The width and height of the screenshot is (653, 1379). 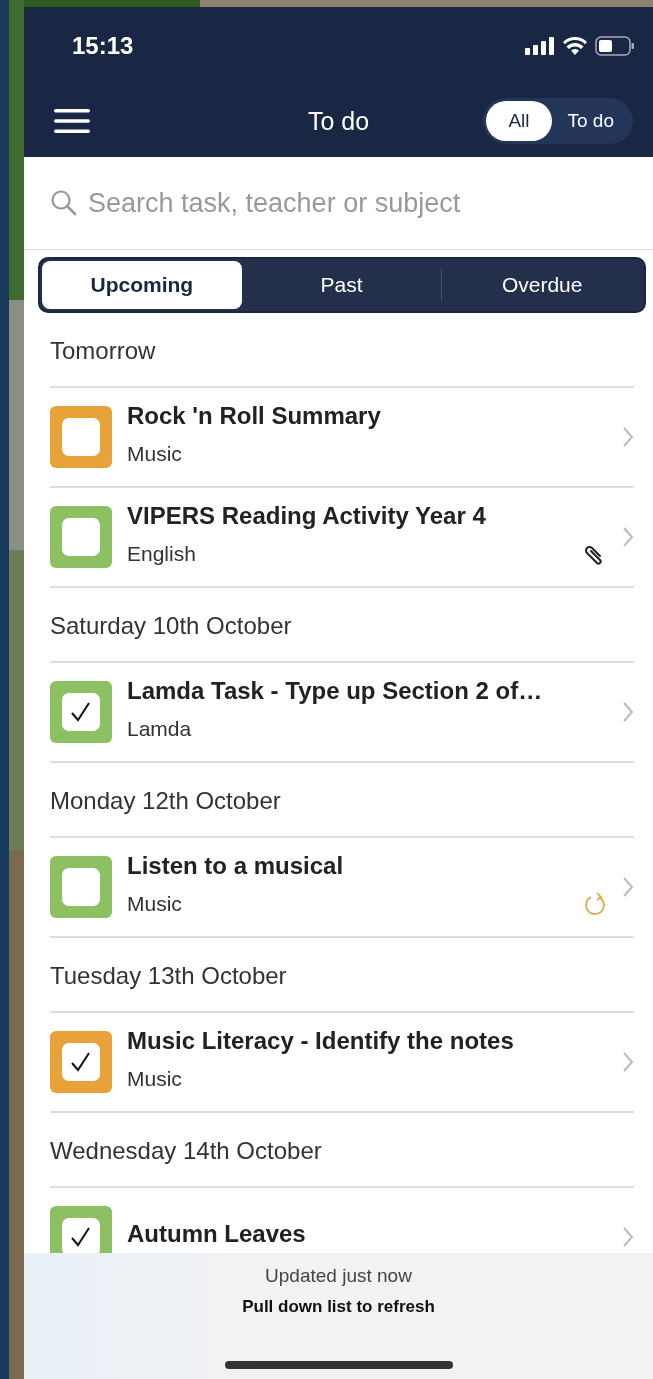 What do you see at coordinates (342, 438) in the screenshot?
I see `task-row: Rock 'n Roll Summary Music` at bounding box center [342, 438].